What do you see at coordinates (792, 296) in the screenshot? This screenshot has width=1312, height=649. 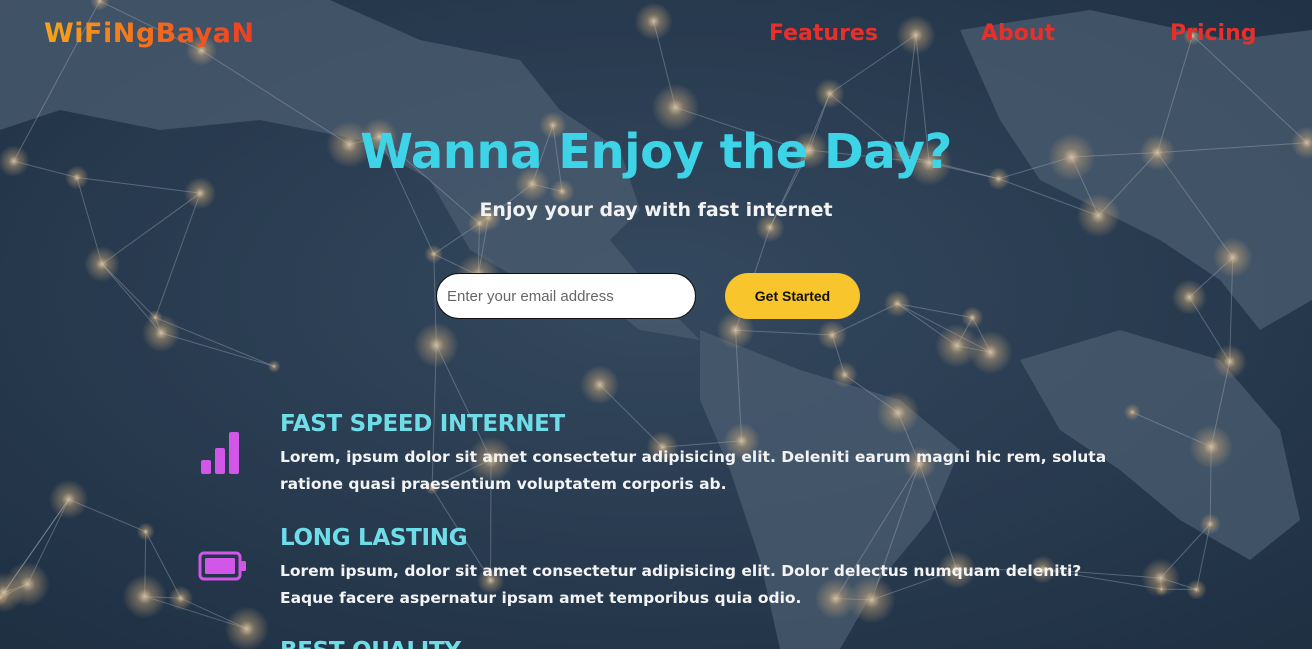 I see `get-started-button: Get Started` at bounding box center [792, 296].